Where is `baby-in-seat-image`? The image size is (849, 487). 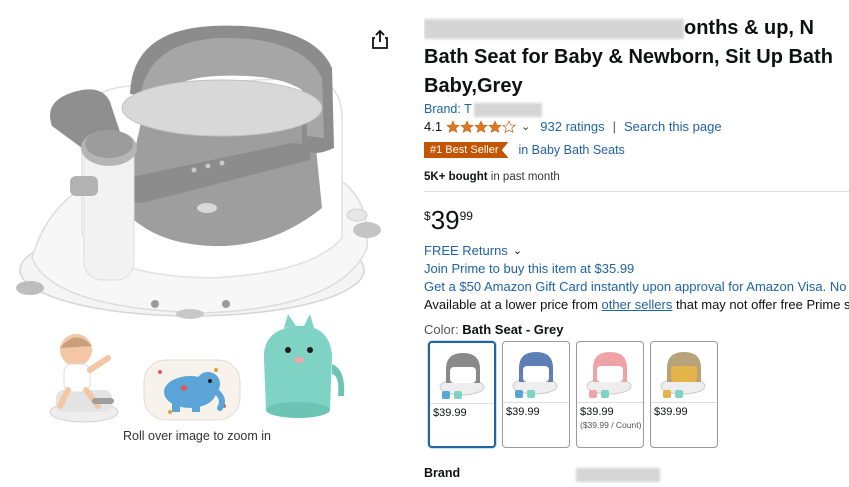 baby-in-seat-image is located at coordinates (84, 378).